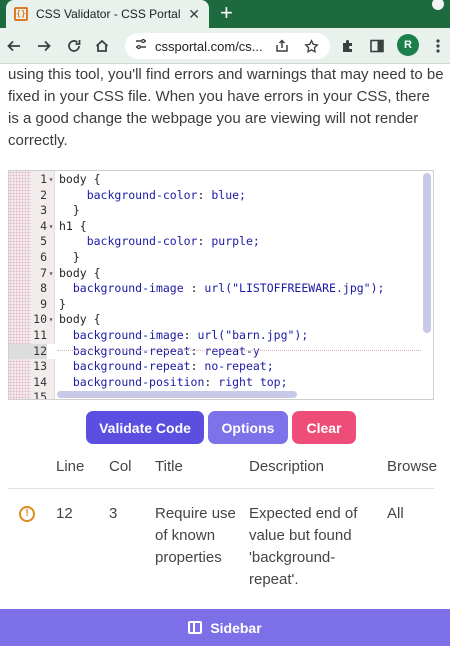 Image resolution: width=450 pixels, height=646 pixels. Describe the element at coordinates (40, 381) in the screenshot. I see `line-number: 14` at that location.